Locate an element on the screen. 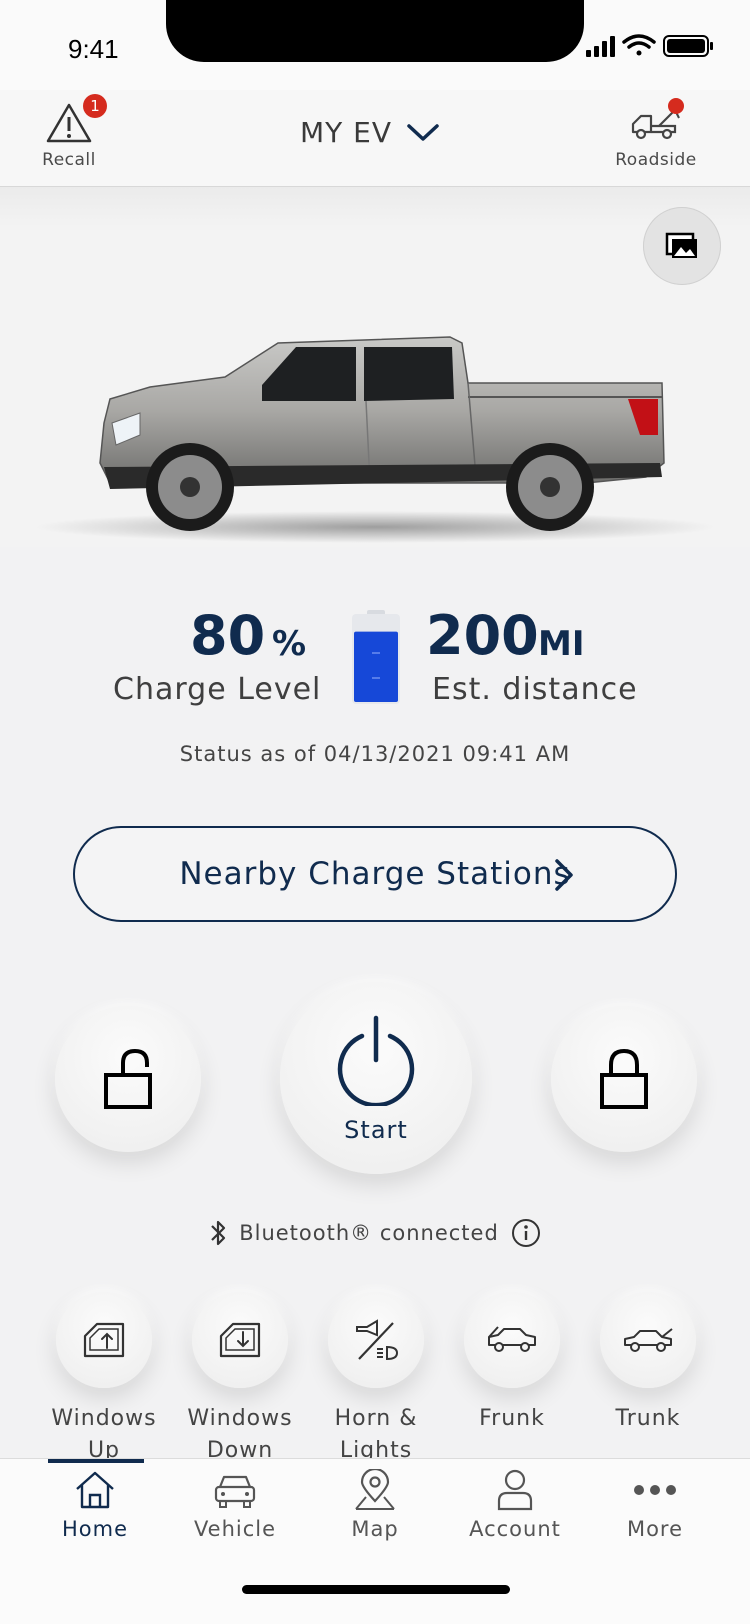 This screenshot has height=1624, width=750. recall-count-badge: 1 is located at coordinates (95, 106).